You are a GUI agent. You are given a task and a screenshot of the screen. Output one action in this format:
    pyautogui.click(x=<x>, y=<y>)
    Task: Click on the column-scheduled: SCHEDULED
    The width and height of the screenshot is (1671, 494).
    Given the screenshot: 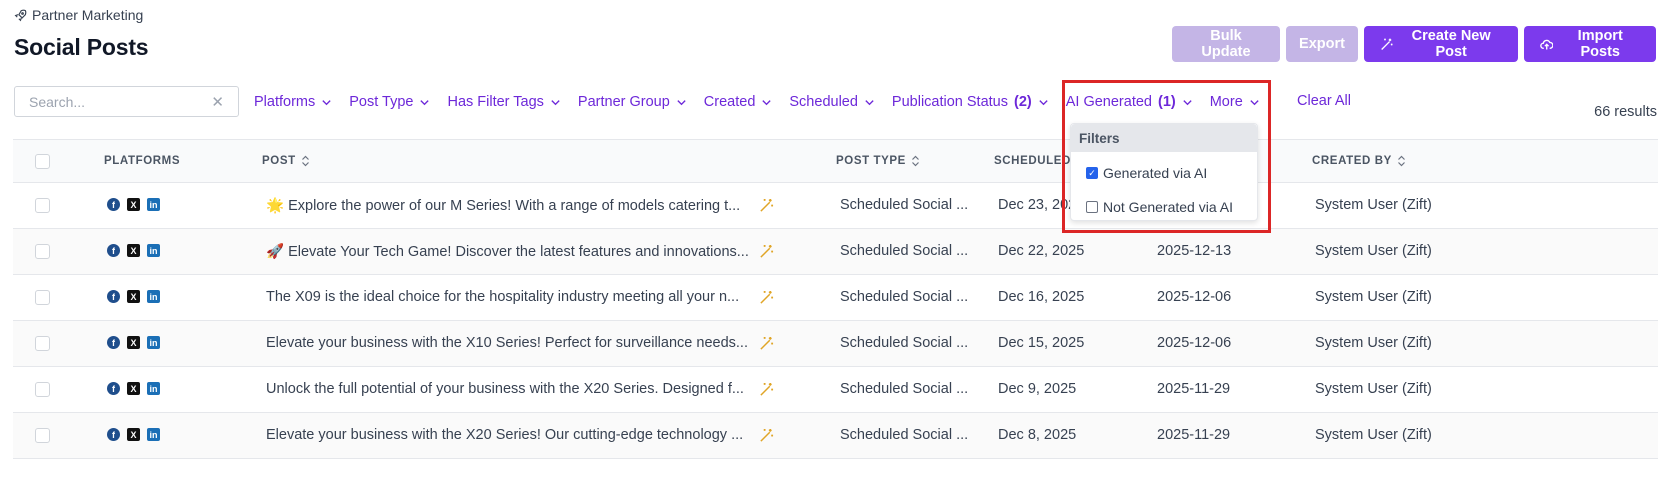 What is the action you would take?
    pyautogui.click(x=1032, y=161)
    